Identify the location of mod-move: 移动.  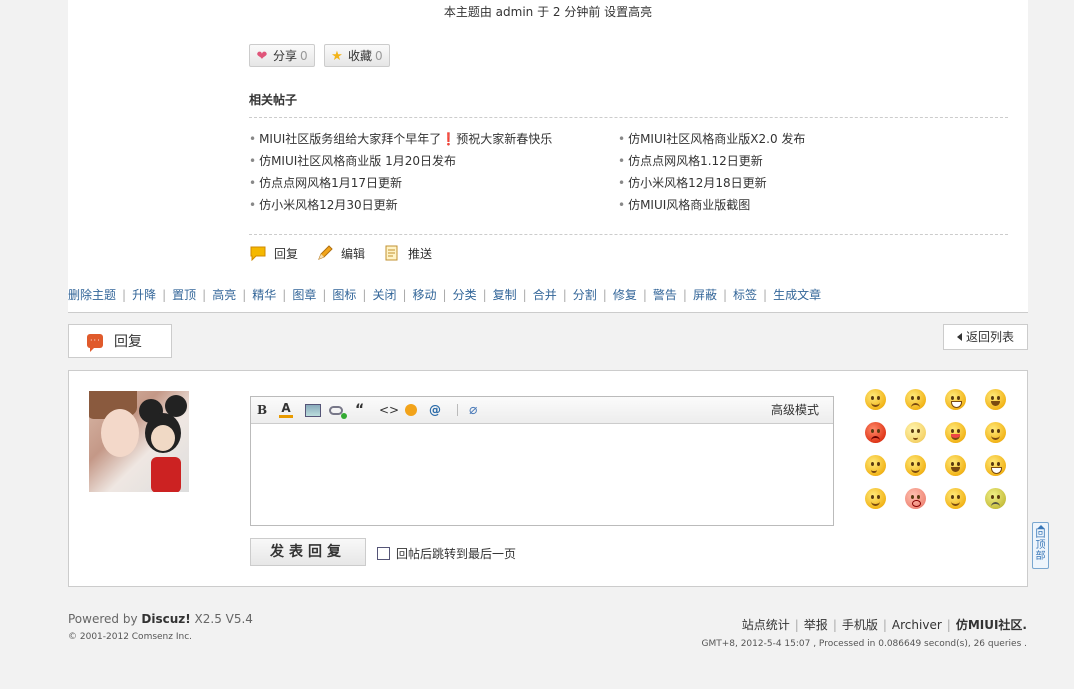
(425, 295).